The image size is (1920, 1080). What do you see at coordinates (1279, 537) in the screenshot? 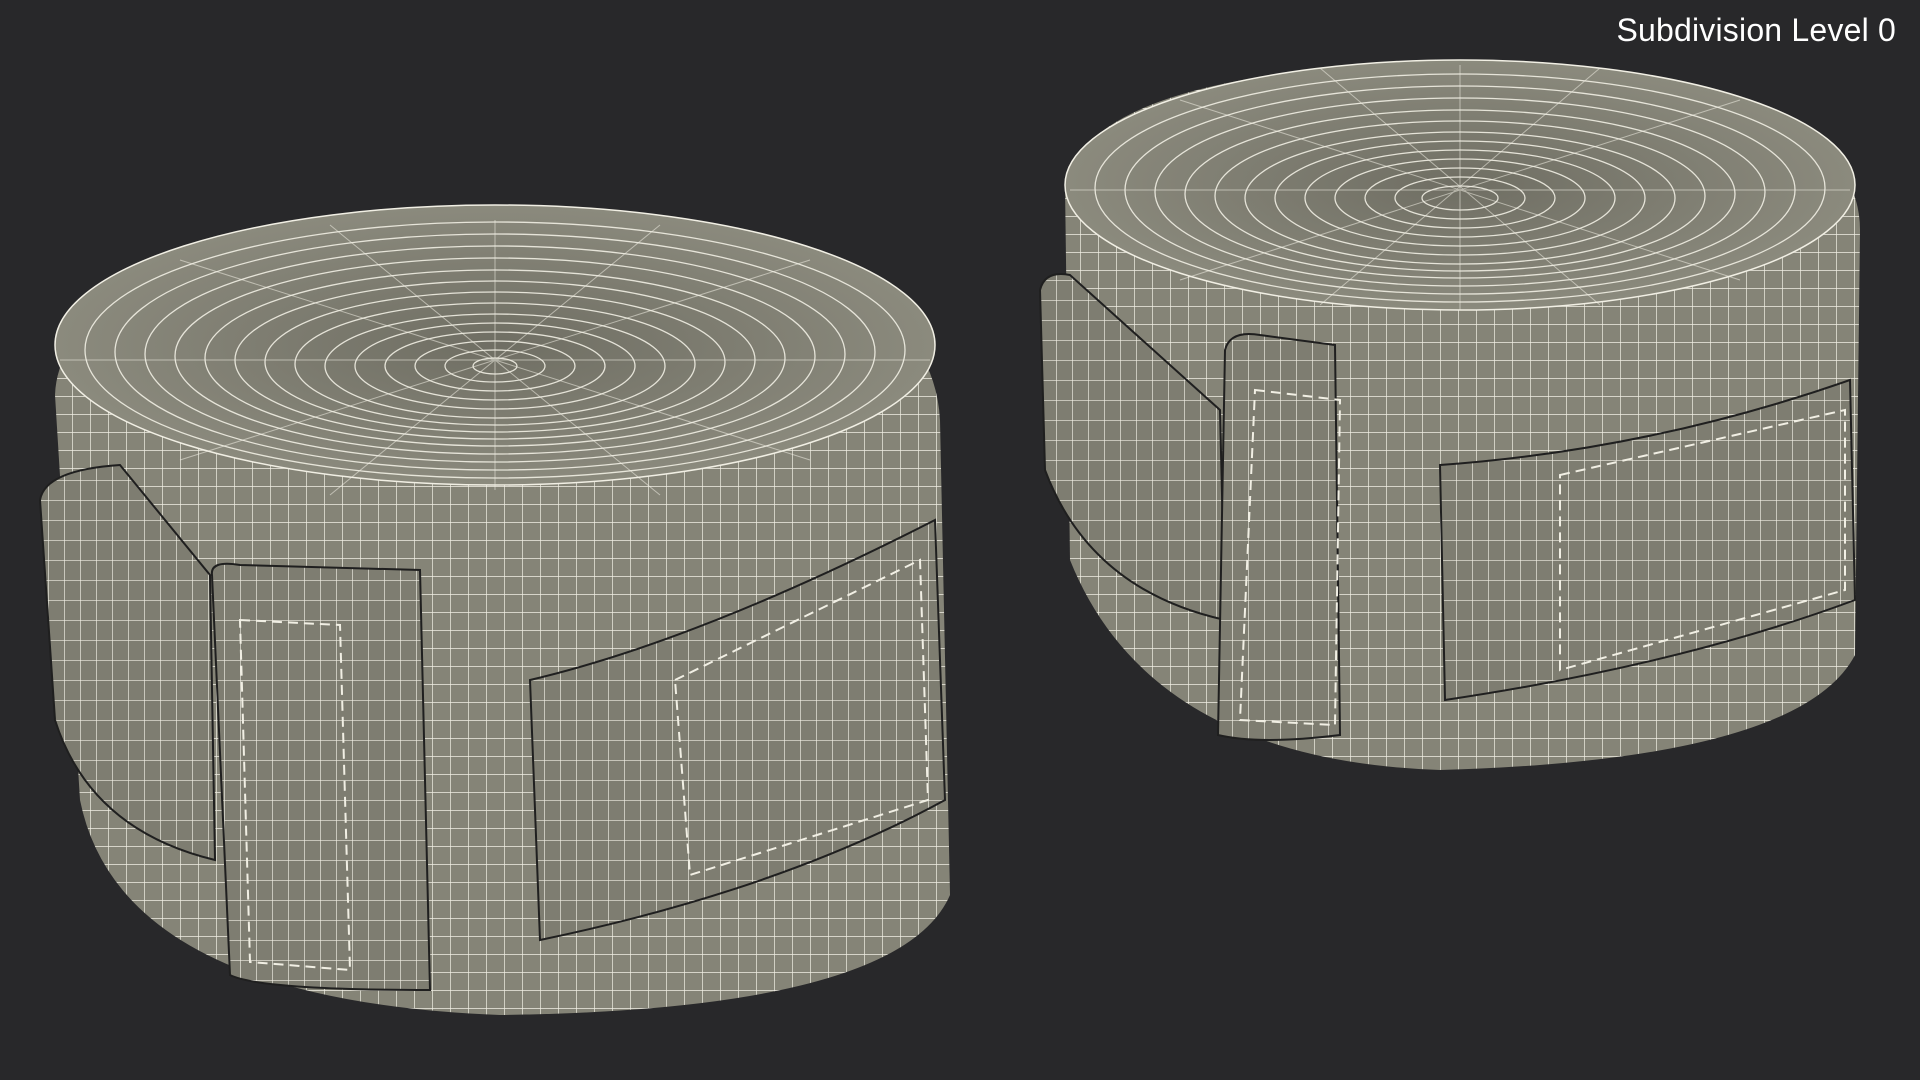
I see `roll-right-vertical-tab` at bounding box center [1279, 537].